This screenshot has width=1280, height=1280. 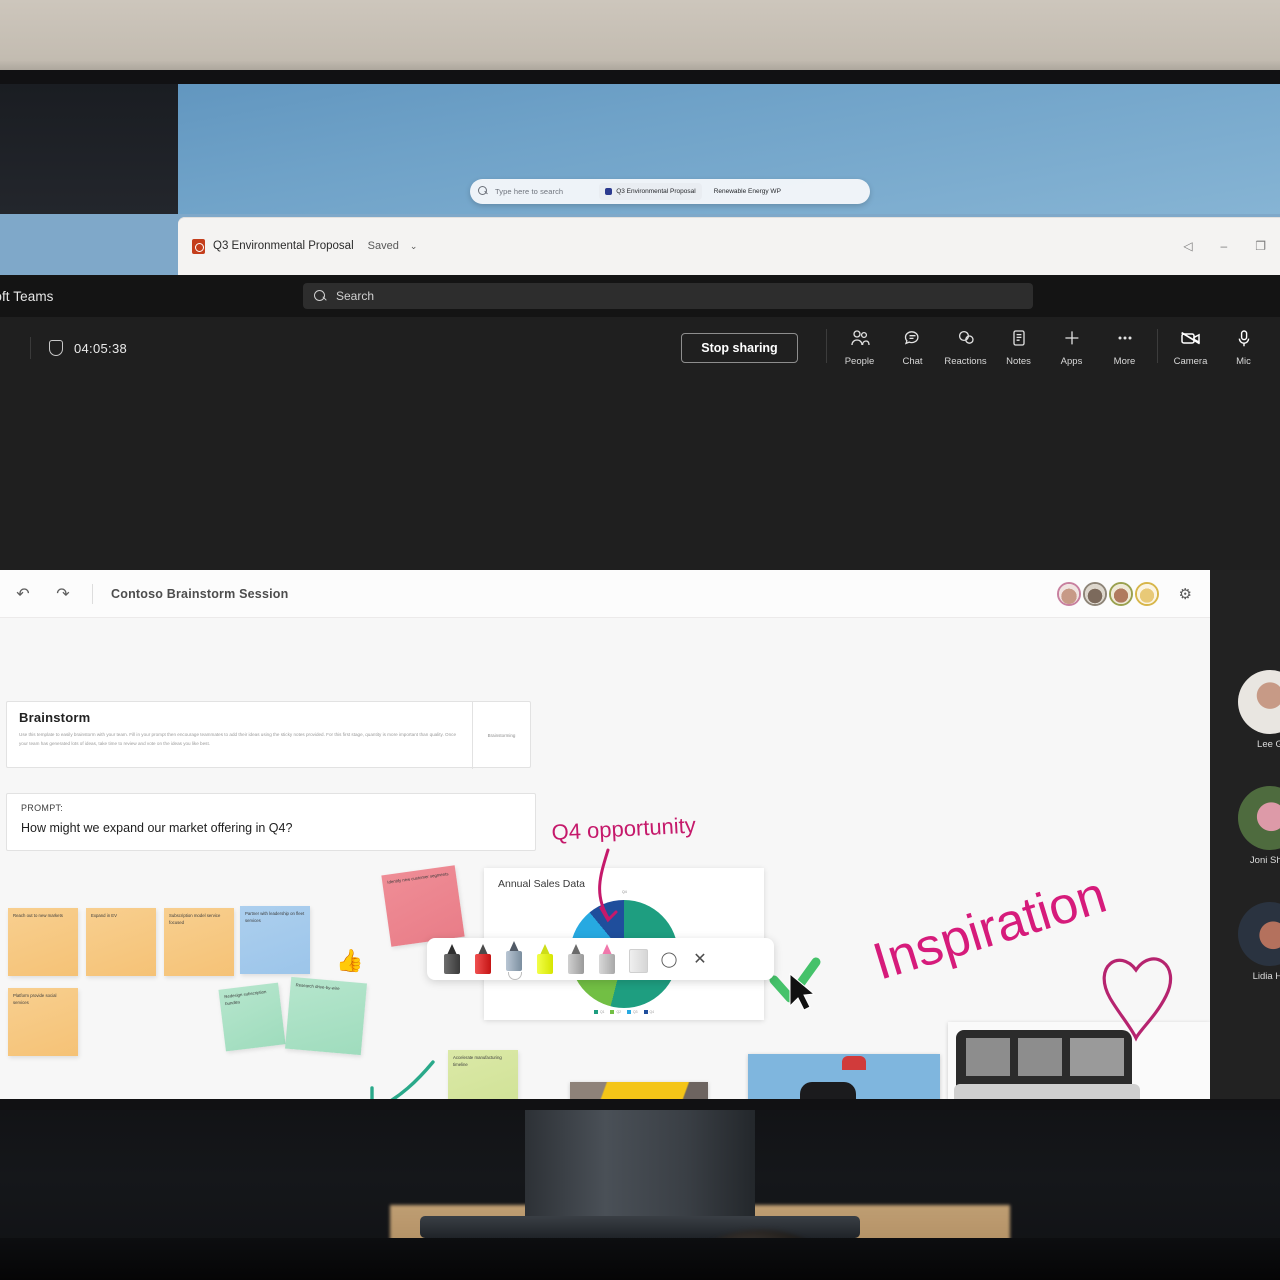 I want to click on camera-label: Camera, so click(x=1190, y=361).